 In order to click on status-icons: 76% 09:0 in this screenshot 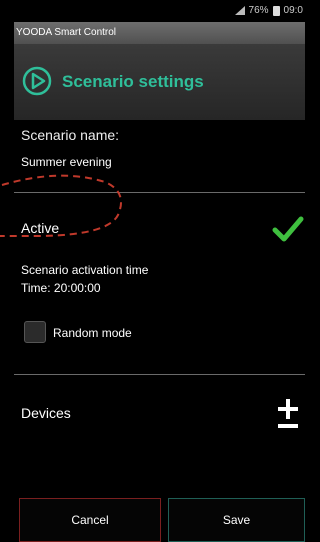, I will do `click(268, 10)`.